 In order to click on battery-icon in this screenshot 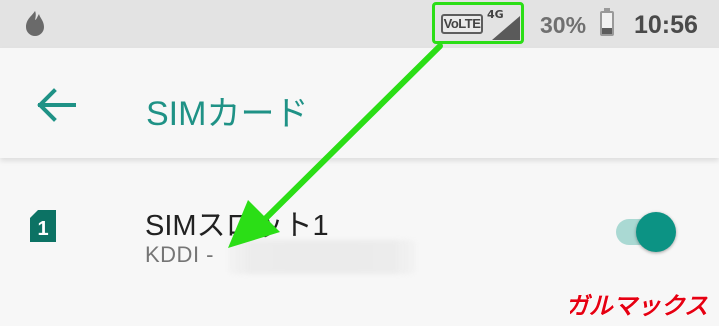, I will do `click(607, 22)`.